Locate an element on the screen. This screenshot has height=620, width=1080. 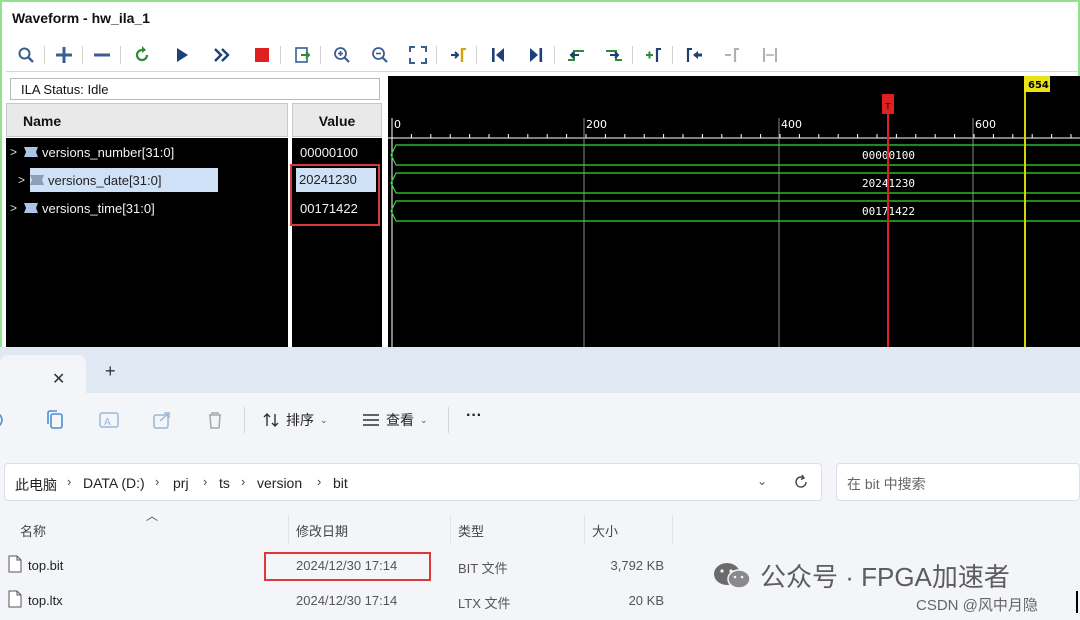
ruler-tick-label: 200 is located at coordinates (596, 124).